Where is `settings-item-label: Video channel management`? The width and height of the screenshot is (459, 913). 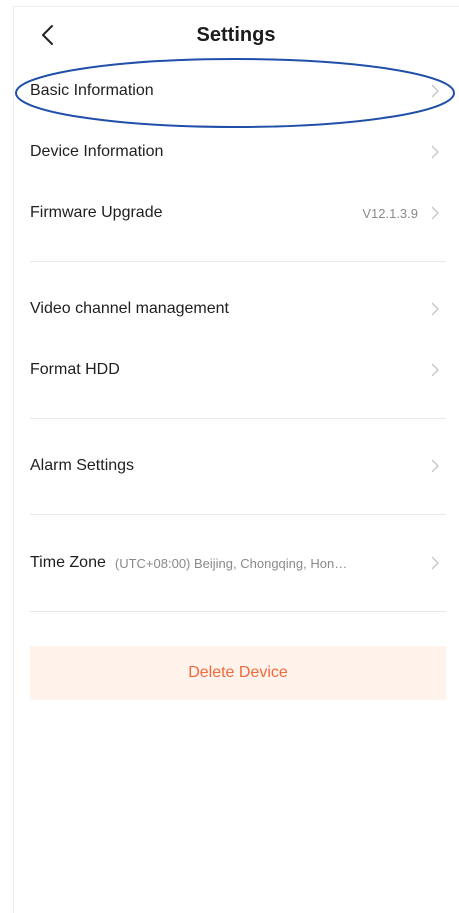 settings-item-label: Video channel management is located at coordinates (129, 308).